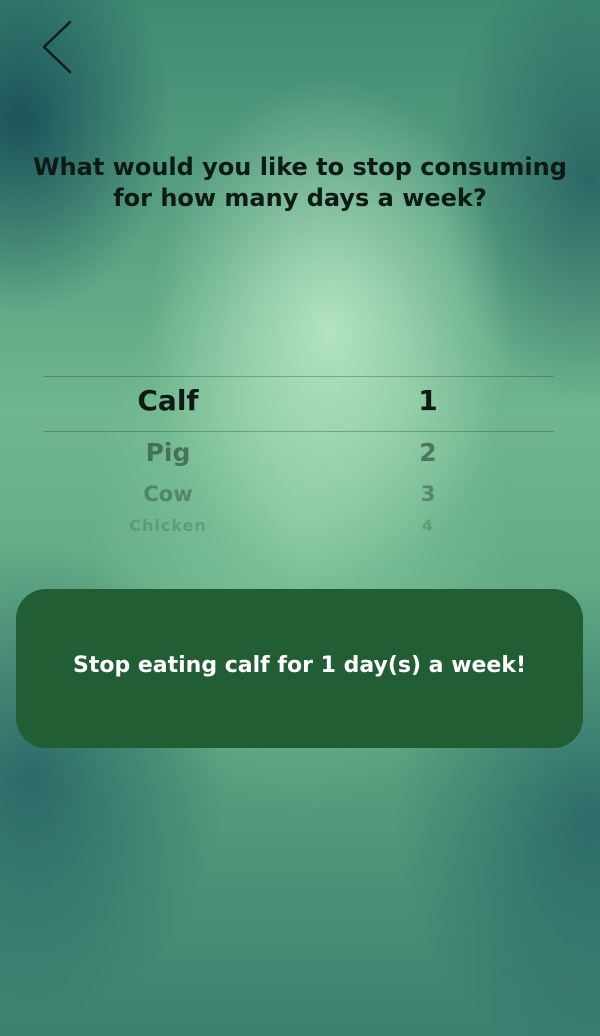 This screenshot has width=600, height=1036. Describe the element at coordinates (299, 536) in the screenshot. I see `picker-row: Chicken 4` at that location.